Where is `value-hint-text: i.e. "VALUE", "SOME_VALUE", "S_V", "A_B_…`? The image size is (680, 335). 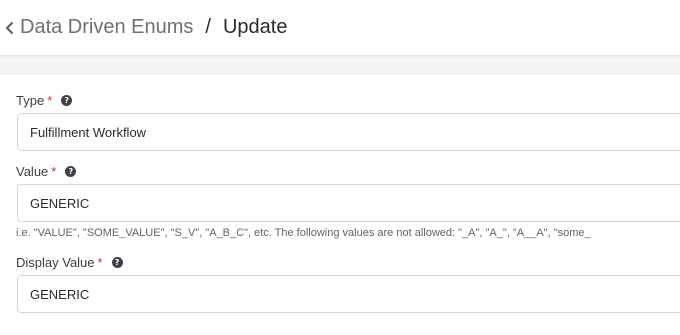
value-hint-text: i.e. "VALUE", "SOME_VALUE", "S_V", "A_B_… is located at coordinates (303, 233).